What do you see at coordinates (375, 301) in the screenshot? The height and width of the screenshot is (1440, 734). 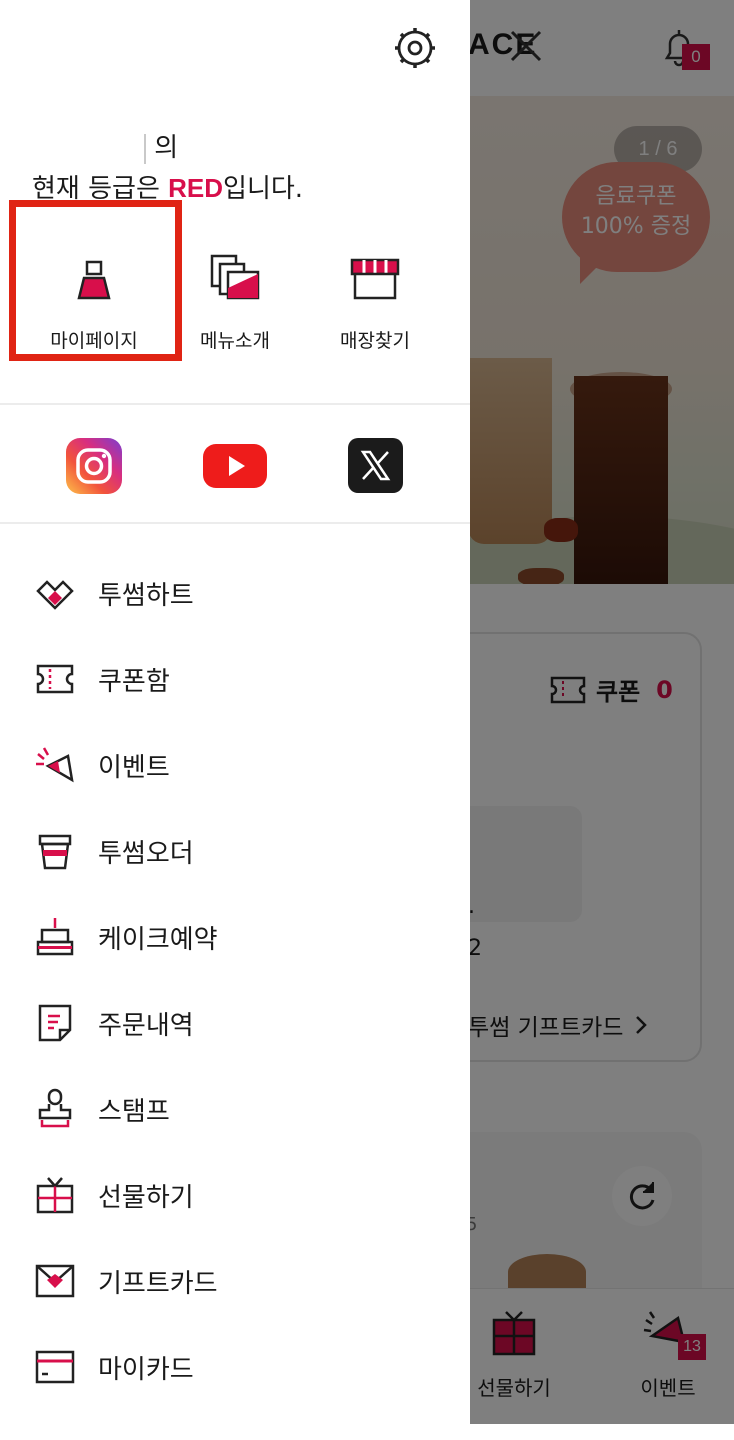 I see `quick-store: 매장찾기` at bounding box center [375, 301].